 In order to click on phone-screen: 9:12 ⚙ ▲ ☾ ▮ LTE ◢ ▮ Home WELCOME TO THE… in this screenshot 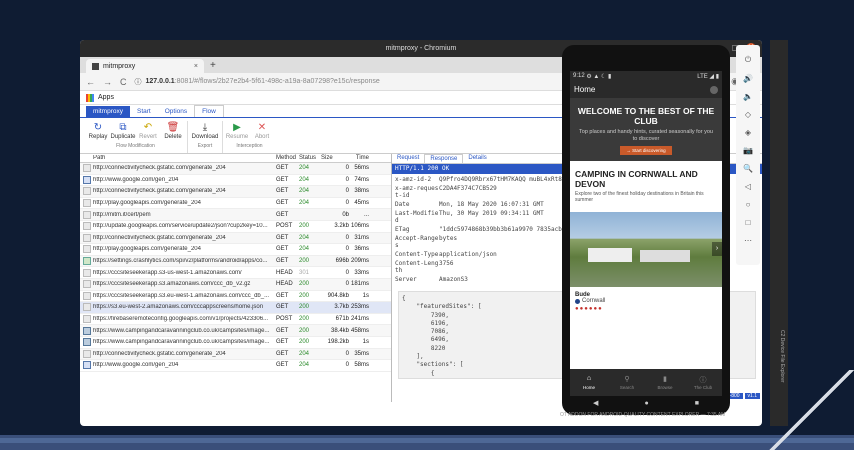, I will do `click(646, 233)`.